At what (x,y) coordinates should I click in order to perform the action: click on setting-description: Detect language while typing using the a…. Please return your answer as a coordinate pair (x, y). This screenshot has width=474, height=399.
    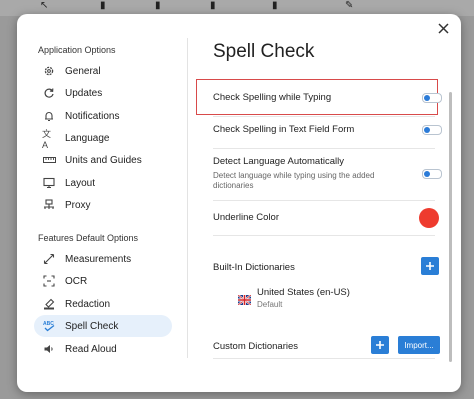
    Looking at the image, I should click on (294, 180).